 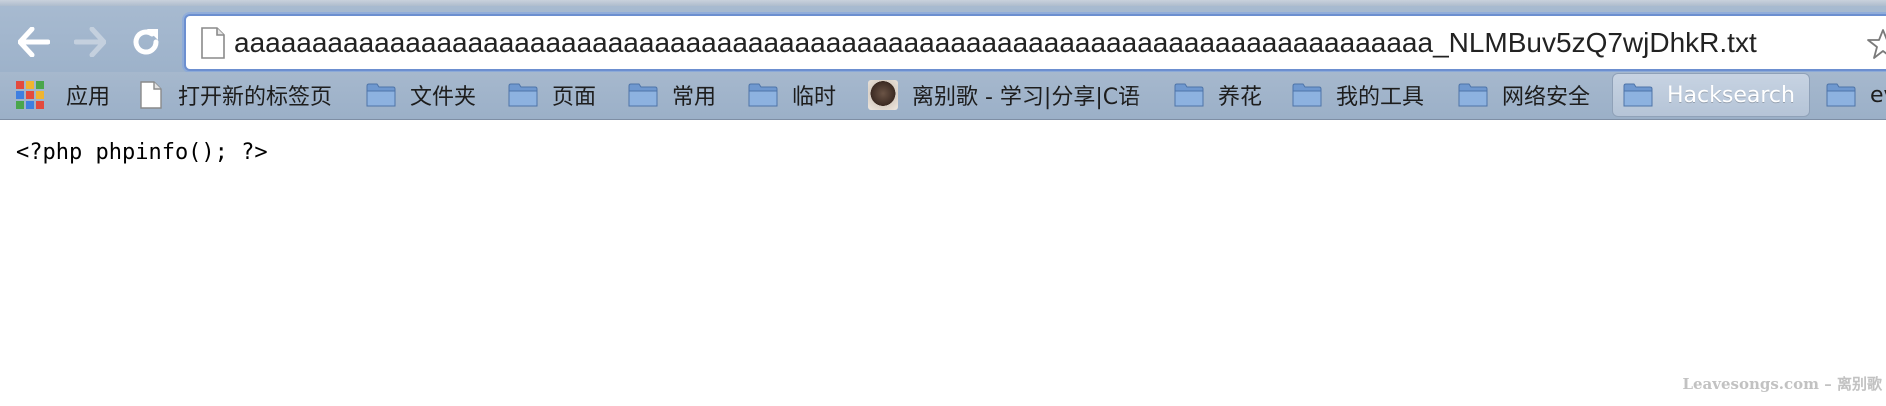 I want to click on reload-icon, so click(x=146, y=42).